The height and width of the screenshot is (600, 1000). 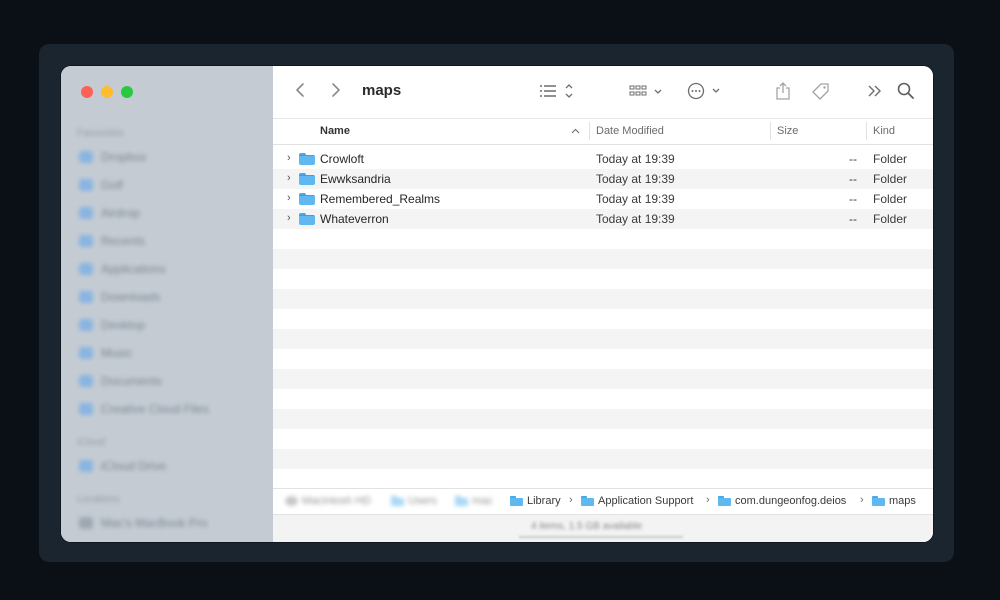 I want to click on table-row: › Whateverron Today at 19:39 -- Folder, so click(x=603, y=219).